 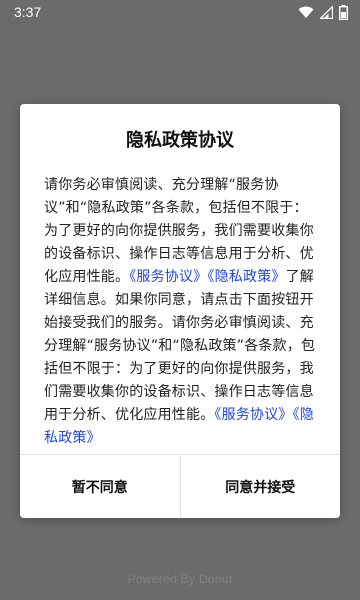 What do you see at coordinates (180, 140) in the screenshot?
I see `dialog-title: 隐私政策协议` at bounding box center [180, 140].